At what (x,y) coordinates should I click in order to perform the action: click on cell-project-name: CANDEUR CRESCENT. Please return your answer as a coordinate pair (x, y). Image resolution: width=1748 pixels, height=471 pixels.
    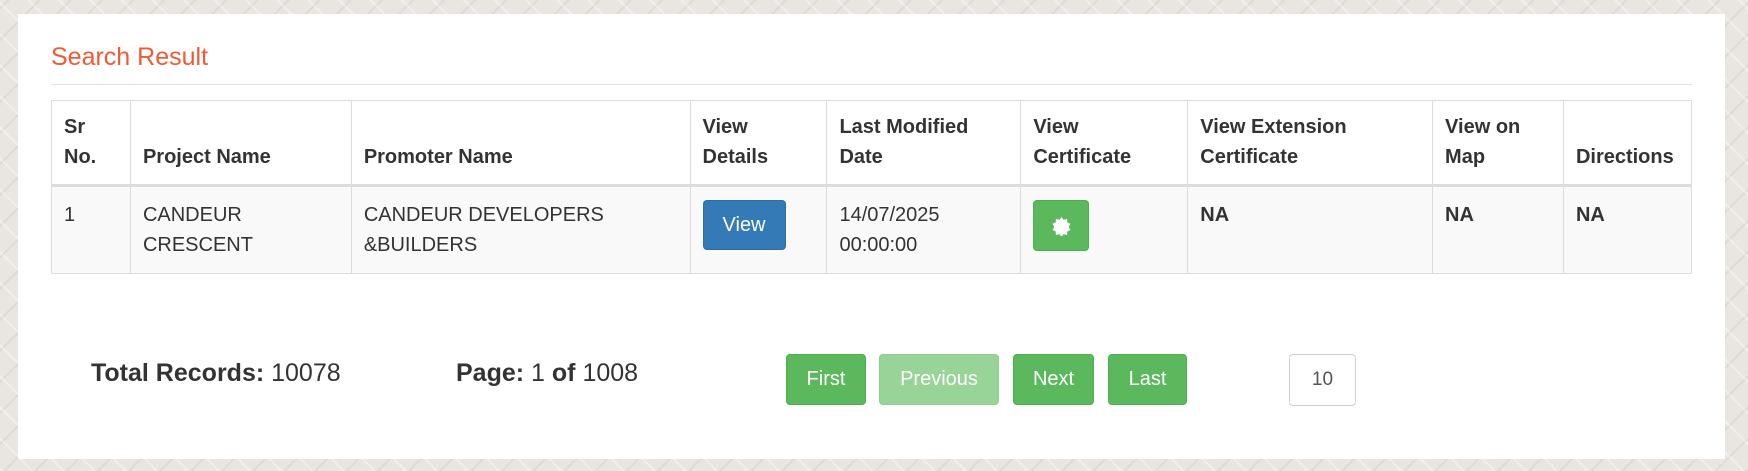
    Looking at the image, I should click on (240, 229).